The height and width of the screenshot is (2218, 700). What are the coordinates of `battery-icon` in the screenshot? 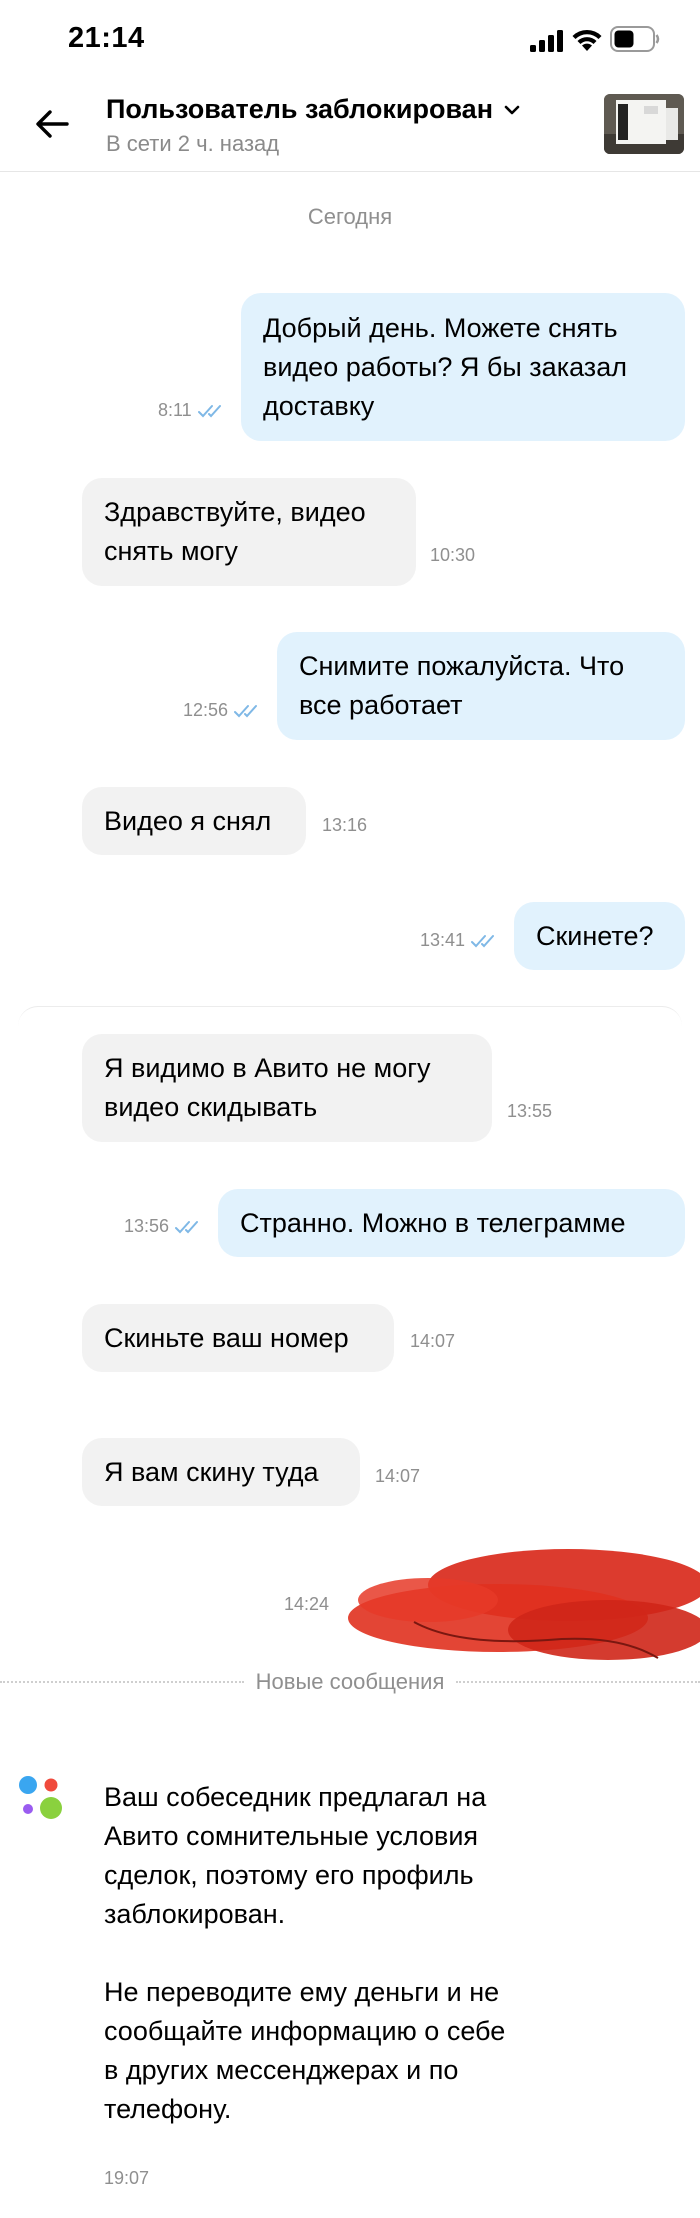 It's located at (635, 39).